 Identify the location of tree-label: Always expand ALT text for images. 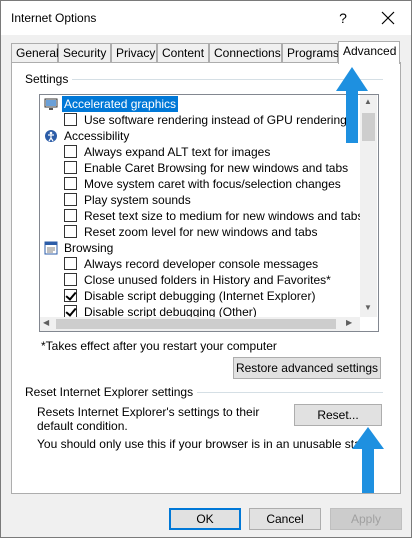
(177, 152).